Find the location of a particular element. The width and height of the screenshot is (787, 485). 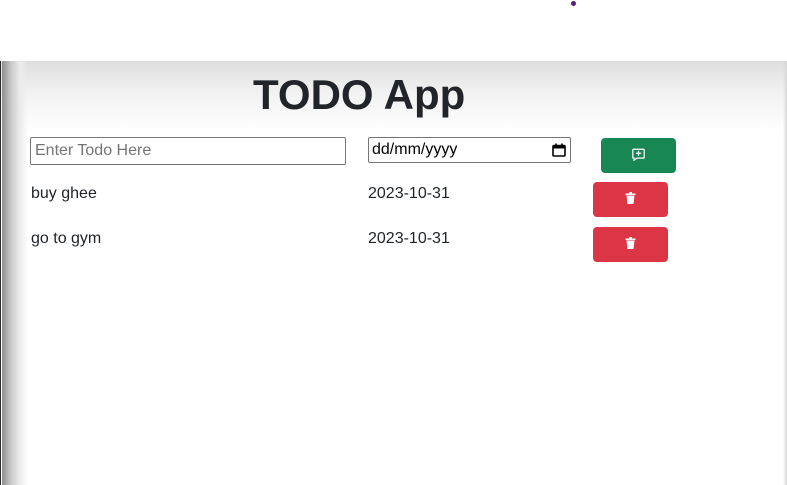

calendar-icon is located at coordinates (559, 150).